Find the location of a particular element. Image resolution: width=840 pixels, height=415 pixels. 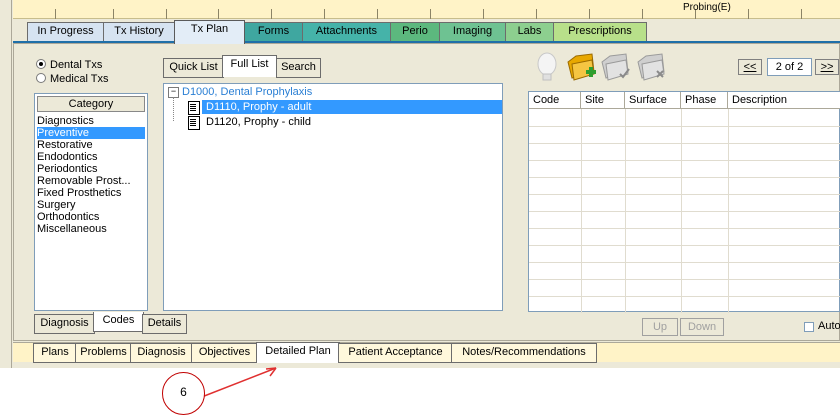

category-item: Fixed Prosthetics is located at coordinates (91, 193).